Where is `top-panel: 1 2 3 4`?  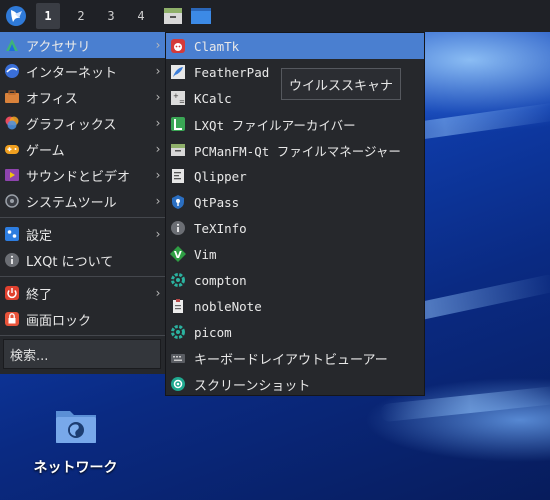 top-panel: 1 2 3 4 is located at coordinates (275, 16).